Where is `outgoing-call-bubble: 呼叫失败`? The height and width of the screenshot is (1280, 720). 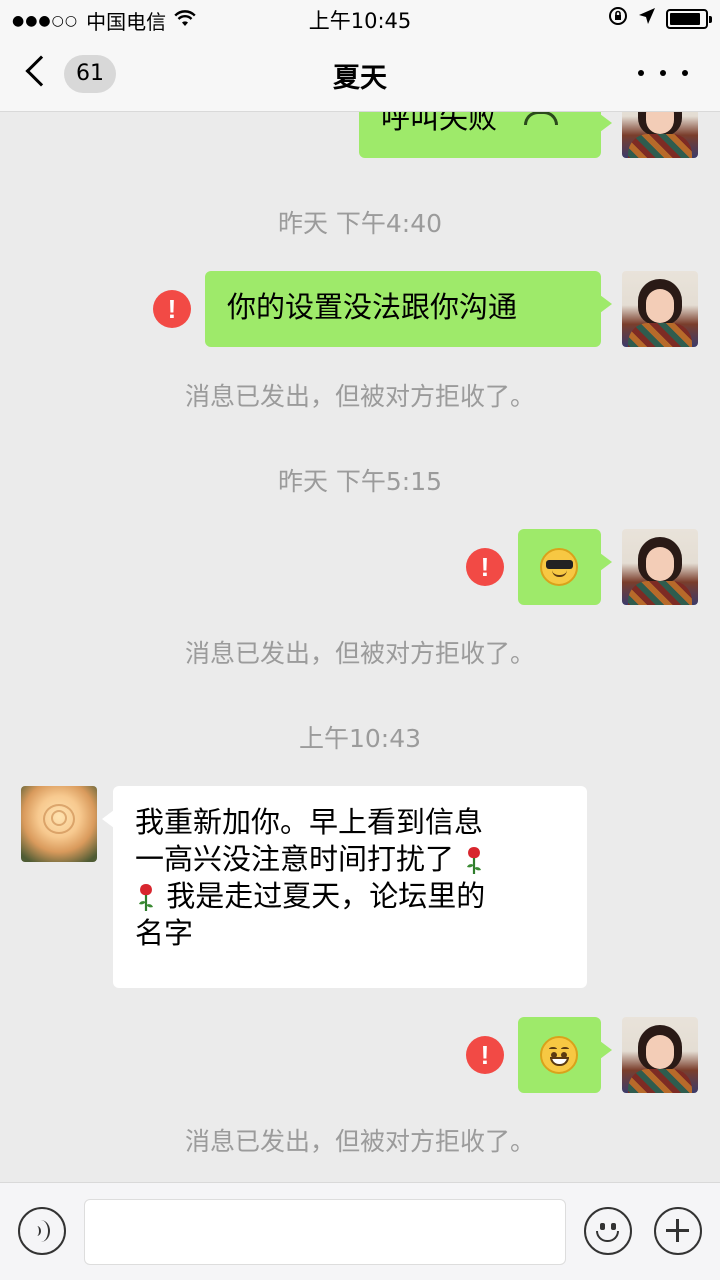
outgoing-call-bubble: 呼叫失败 is located at coordinates (485, 135).